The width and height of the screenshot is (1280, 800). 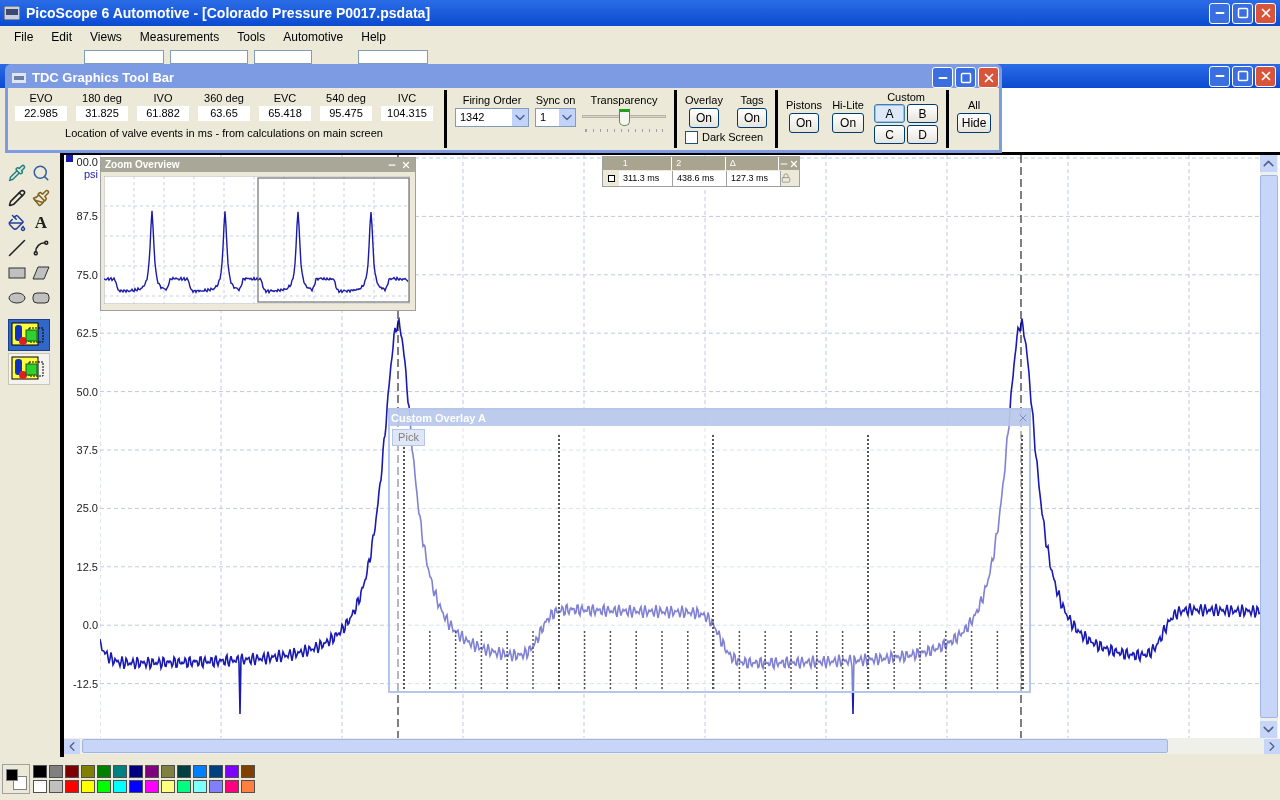 What do you see at coordinates (492, 117) in the screenshot?
I see `firing-order-select: 1342` at bounding box center [492, 117].